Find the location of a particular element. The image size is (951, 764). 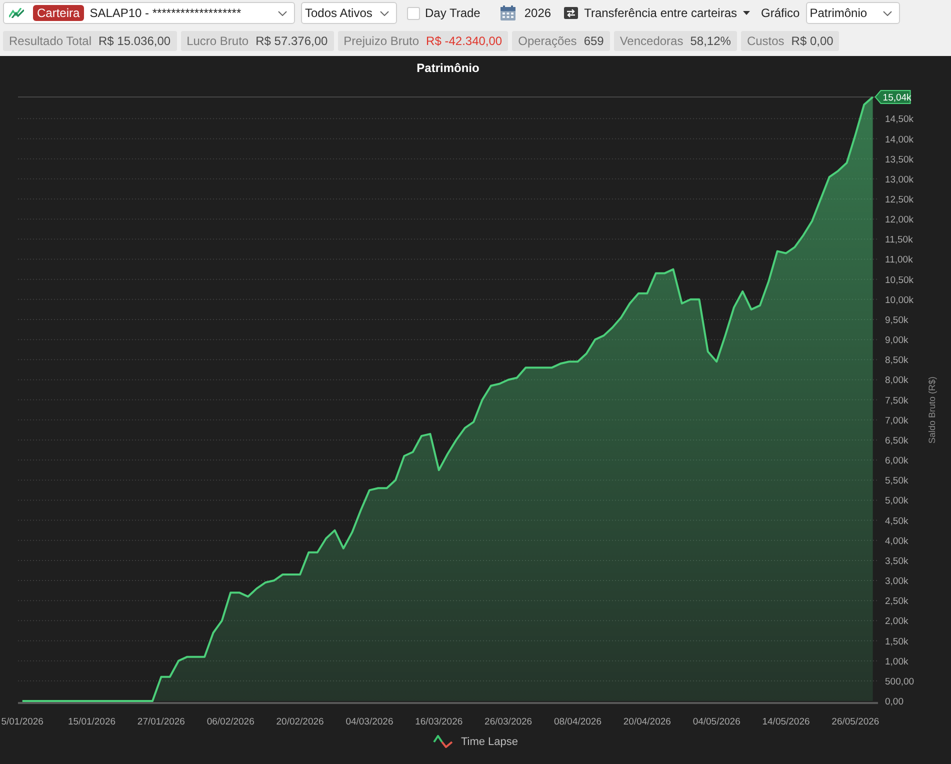

stat-label: Operações is located at coordinates (547, 41).